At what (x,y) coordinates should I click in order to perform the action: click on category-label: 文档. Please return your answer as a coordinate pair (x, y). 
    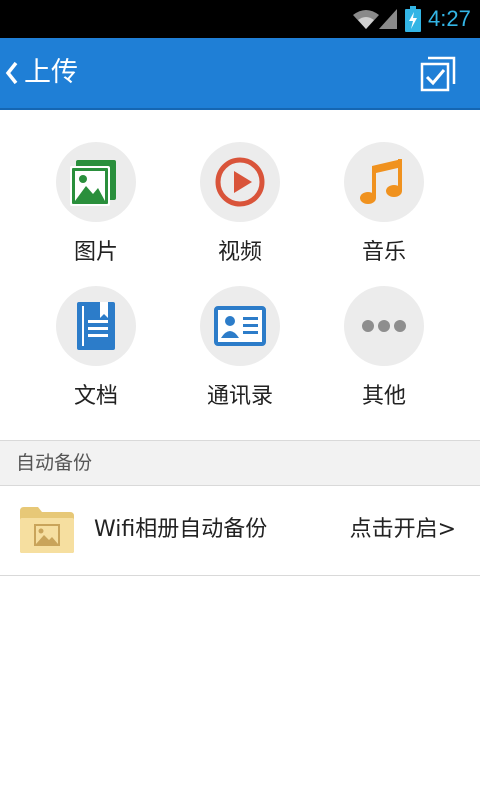
    Looking at the image, I should click on (95, 396).